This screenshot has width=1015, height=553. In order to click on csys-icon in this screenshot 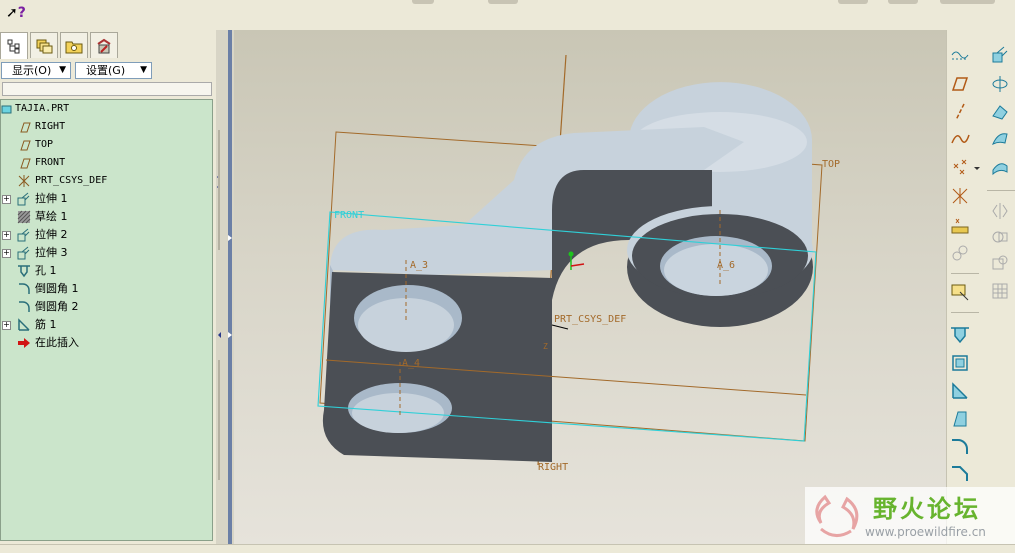, I will do `click(960, 196)`.